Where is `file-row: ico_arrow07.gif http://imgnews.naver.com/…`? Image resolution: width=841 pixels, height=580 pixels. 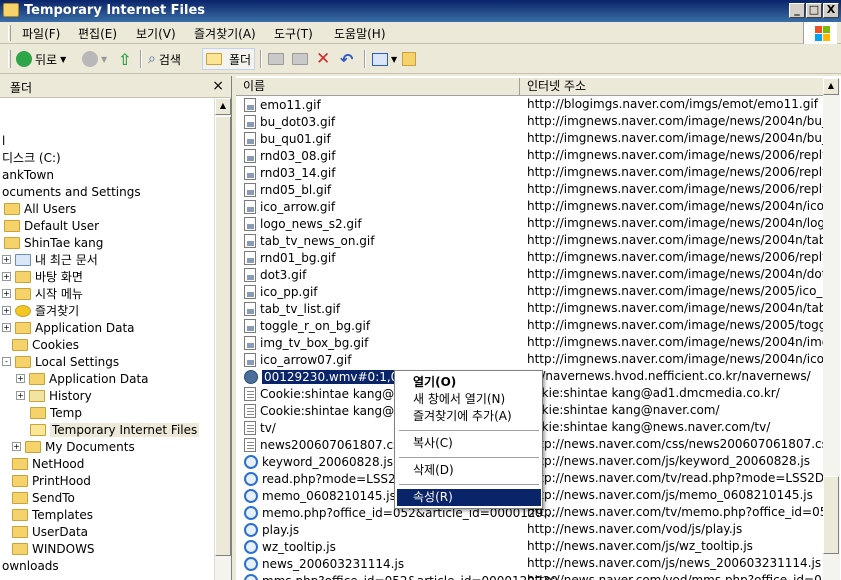
file-row: ico_arrow07.gif http://imgnews.naver.com/… is located at coordinates (530, 359).